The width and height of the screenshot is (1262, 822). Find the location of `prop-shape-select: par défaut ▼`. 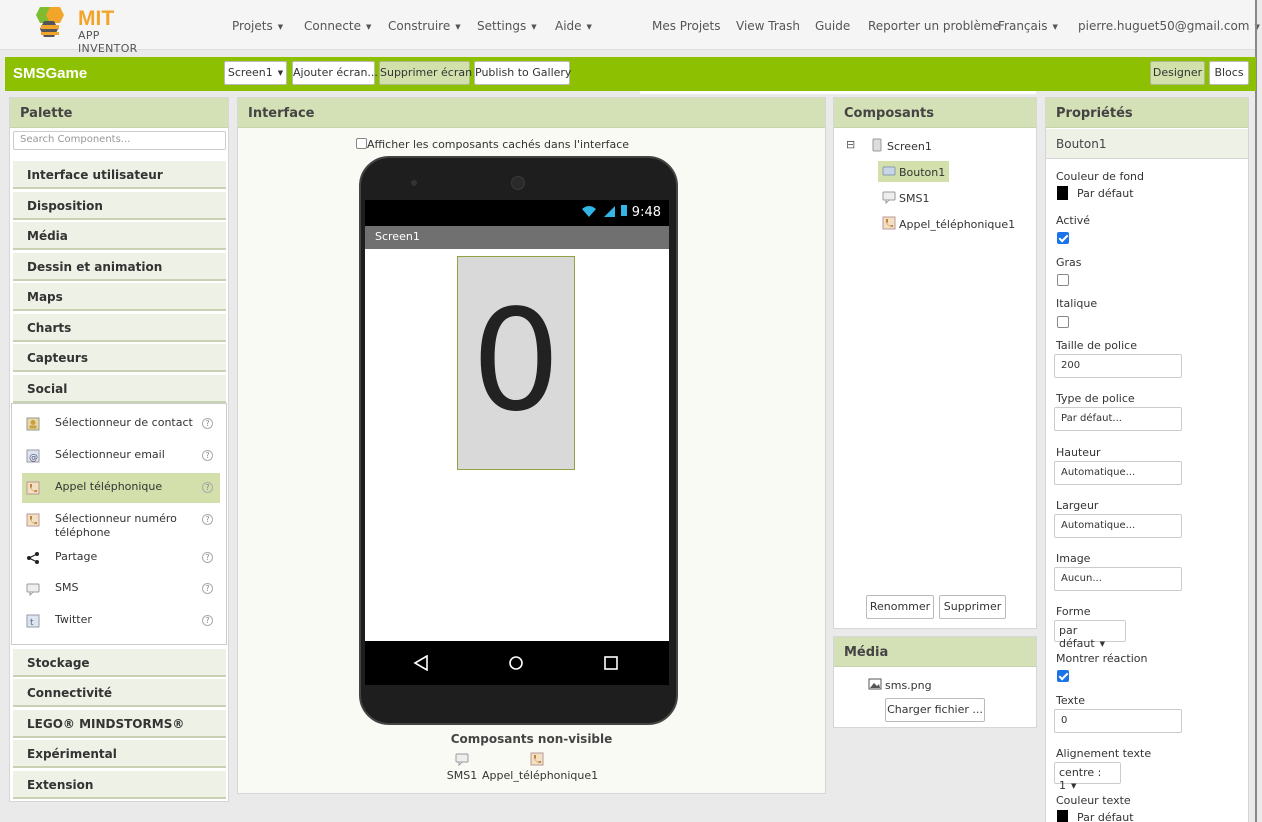

prop-shape-select: par défaut ▼ is located at coordinates (1090, 635).